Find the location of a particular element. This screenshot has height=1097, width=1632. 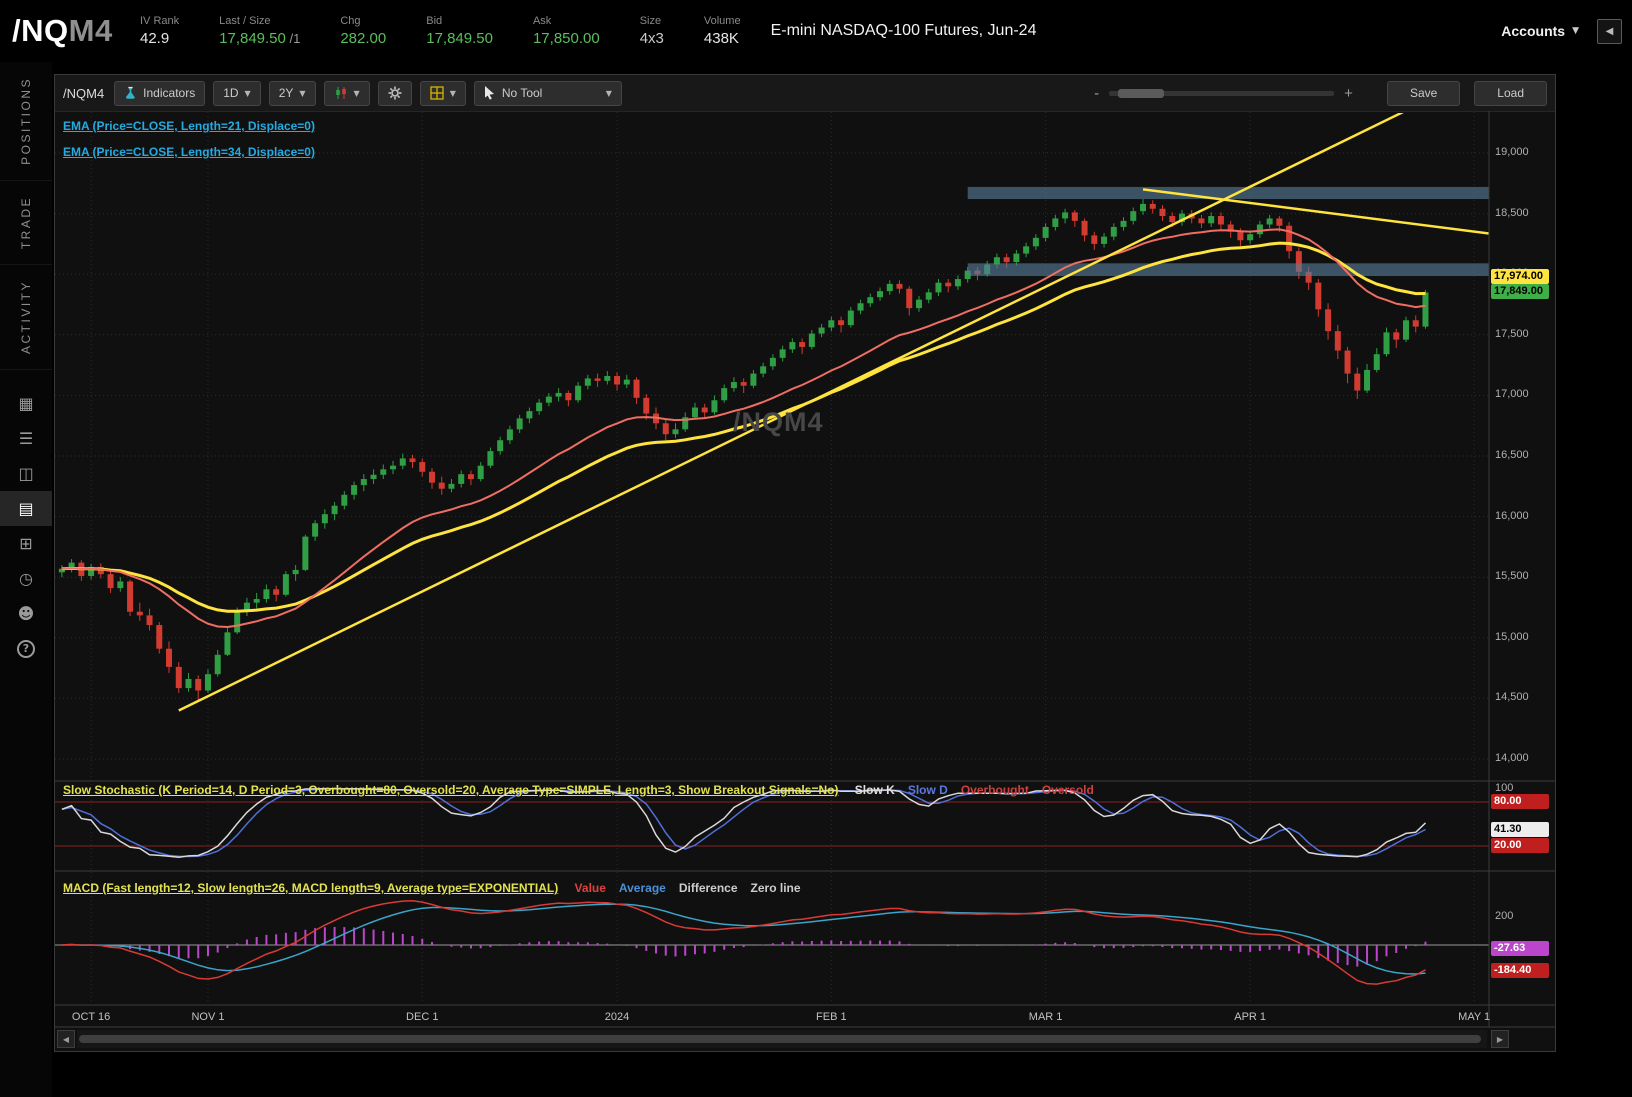

scroll-right-button: ▶ is located at coordinates (1500, 1039).